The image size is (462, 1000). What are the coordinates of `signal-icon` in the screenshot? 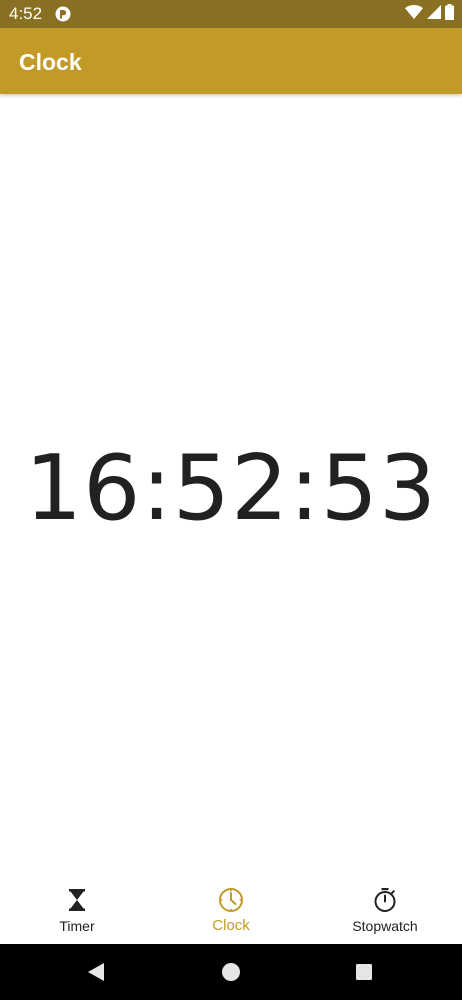 It's located at (434, 14).